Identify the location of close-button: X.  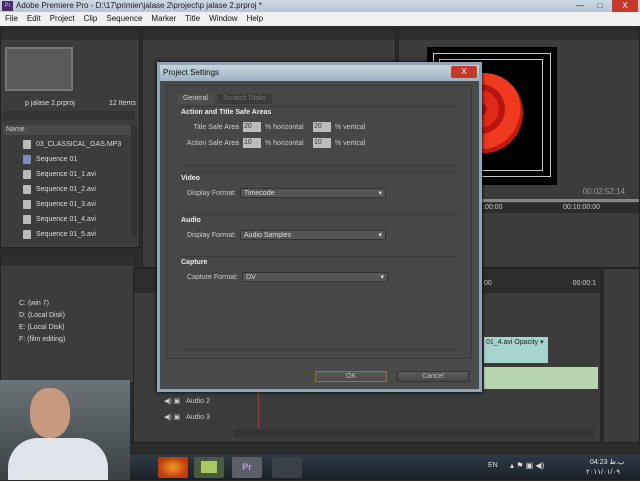
(625, 6).